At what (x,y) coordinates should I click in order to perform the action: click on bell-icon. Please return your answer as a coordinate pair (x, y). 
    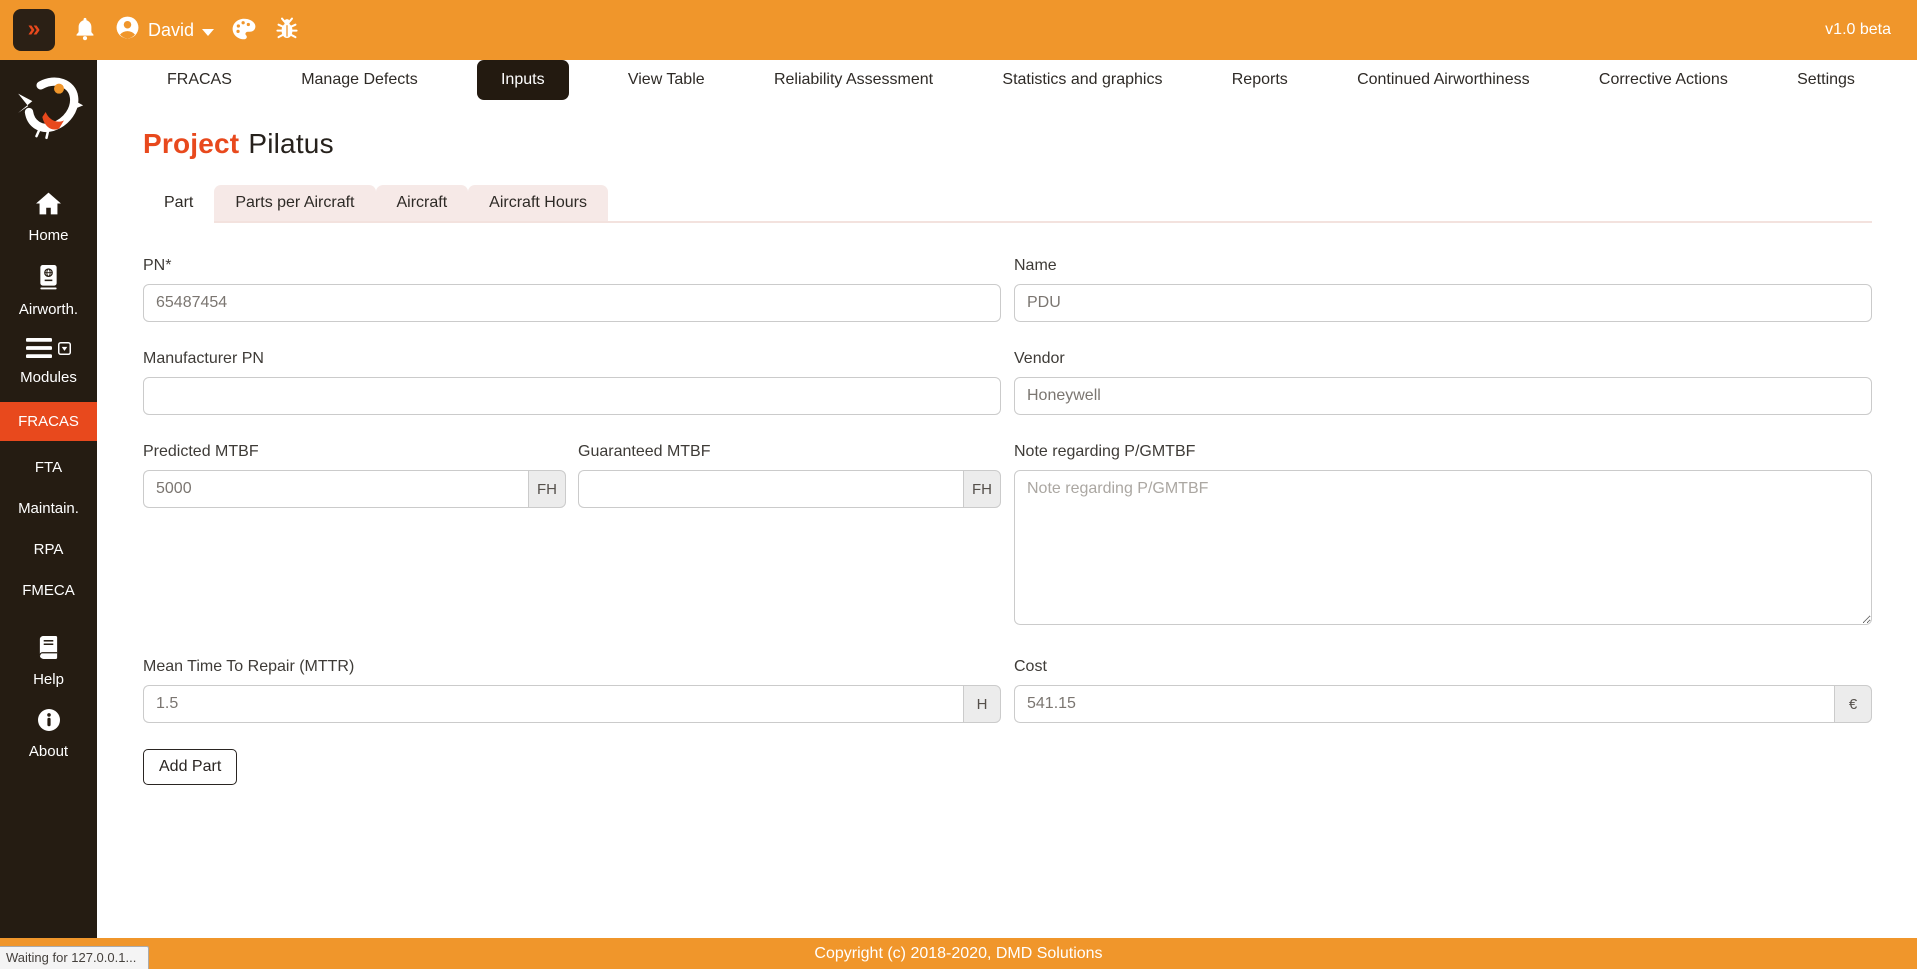
    Looking at the image, I should click on (85, 30).